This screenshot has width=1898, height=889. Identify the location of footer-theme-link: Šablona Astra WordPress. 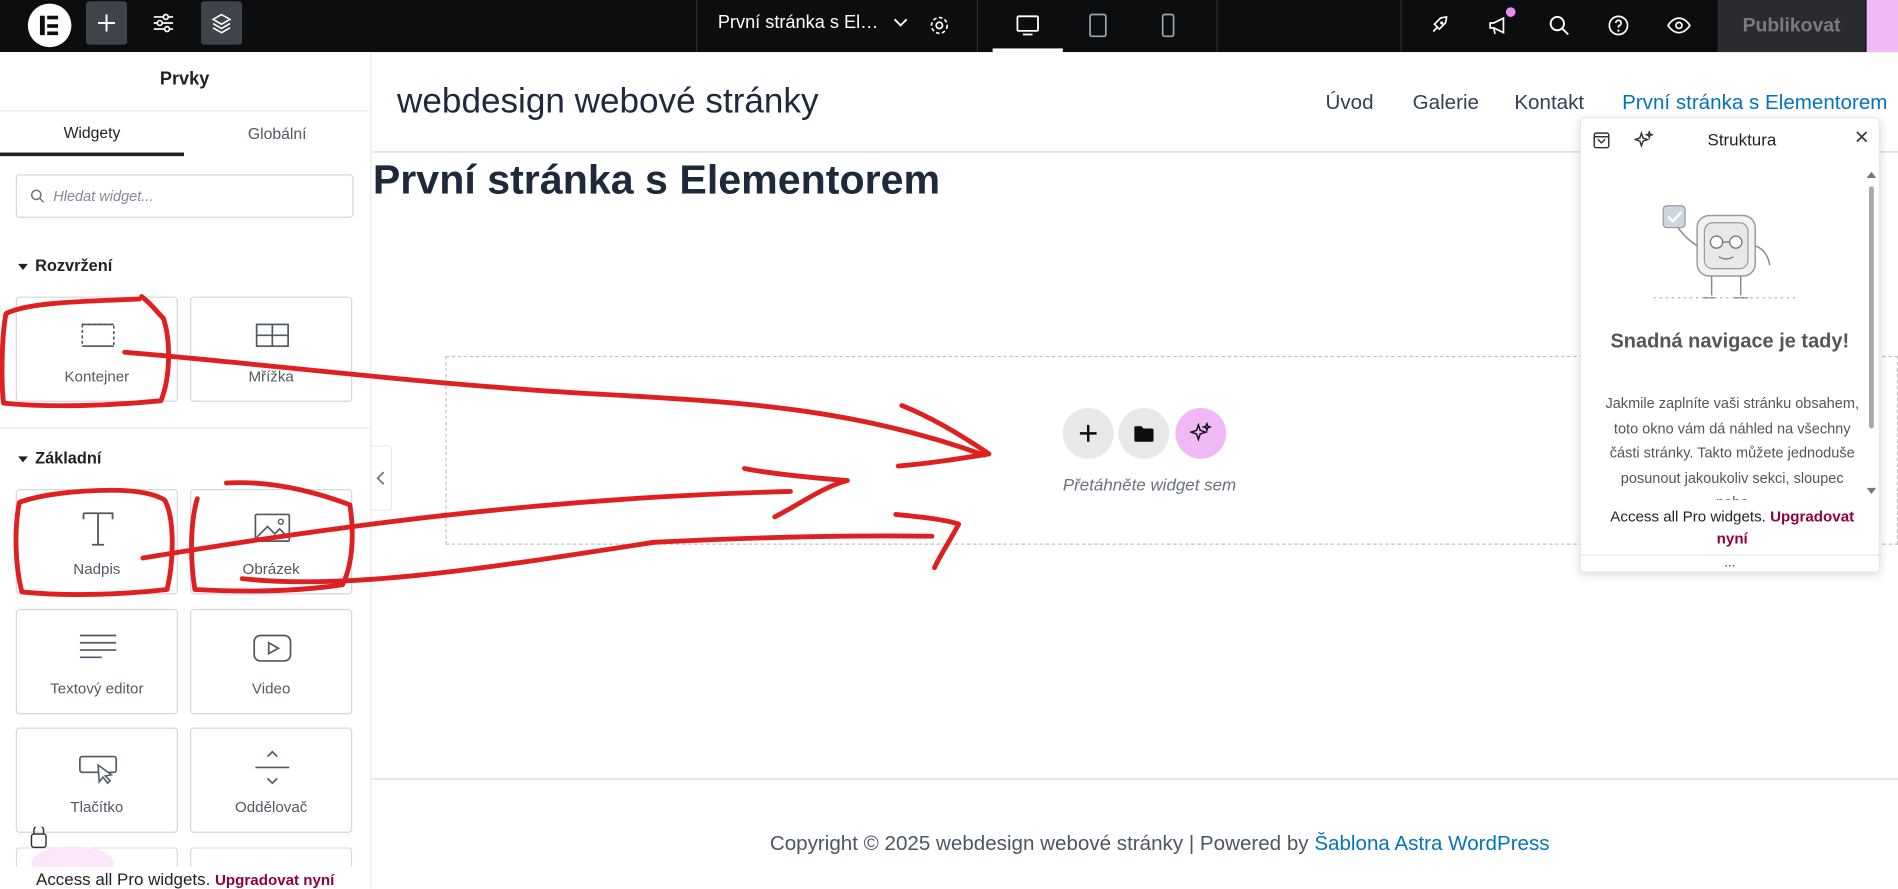
(1431, 843).